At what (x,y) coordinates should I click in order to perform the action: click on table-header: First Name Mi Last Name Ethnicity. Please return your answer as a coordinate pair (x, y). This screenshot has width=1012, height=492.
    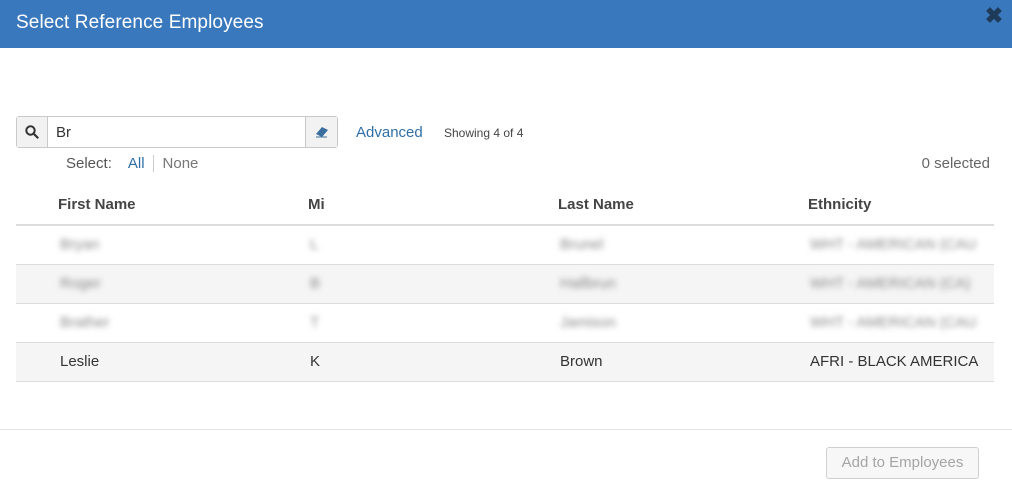
    Looking at the image, I should click on (505, 206).